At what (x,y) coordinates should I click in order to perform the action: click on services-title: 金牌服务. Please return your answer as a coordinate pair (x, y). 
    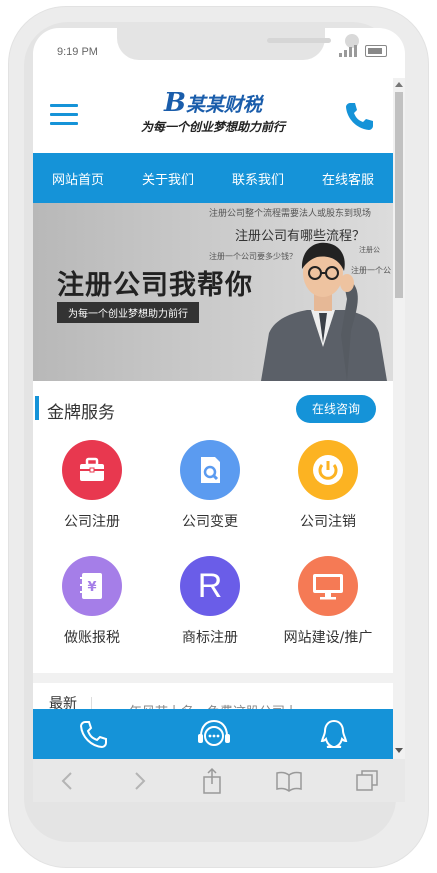
    Looking at the image, I should click on (81, 413).